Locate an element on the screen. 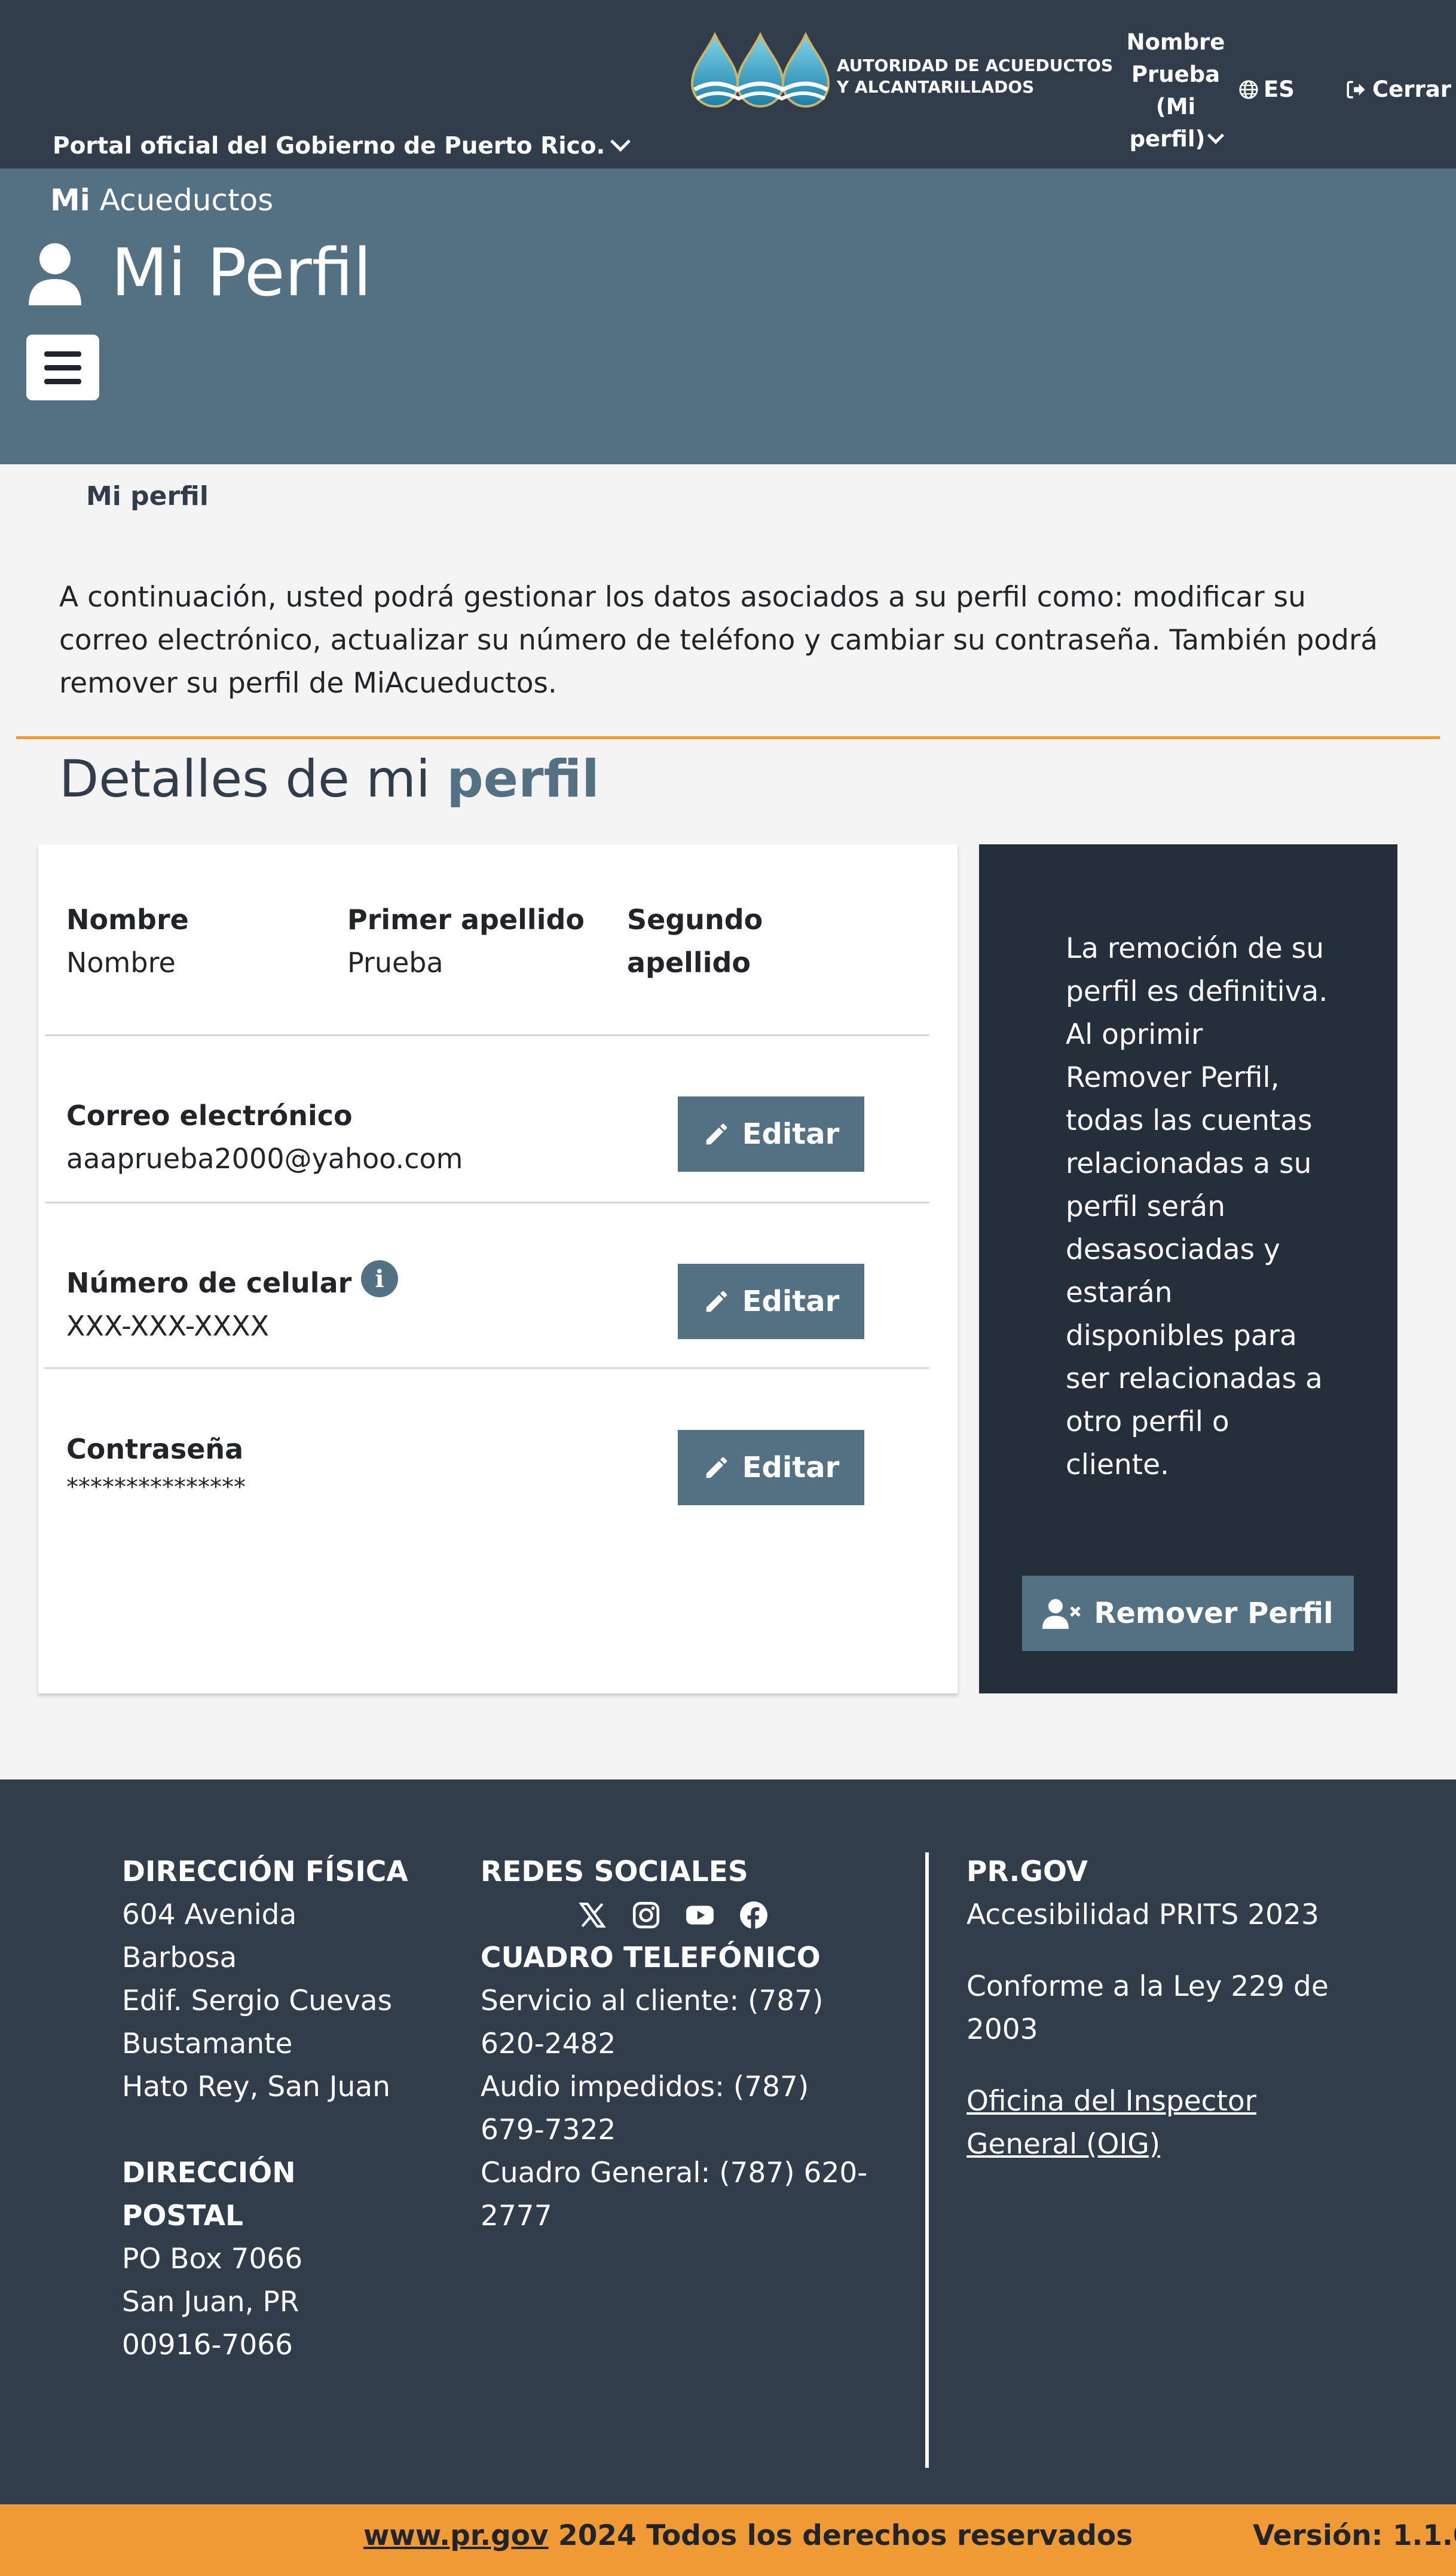  language-selector: ES is located at coordinates (1267, 89).